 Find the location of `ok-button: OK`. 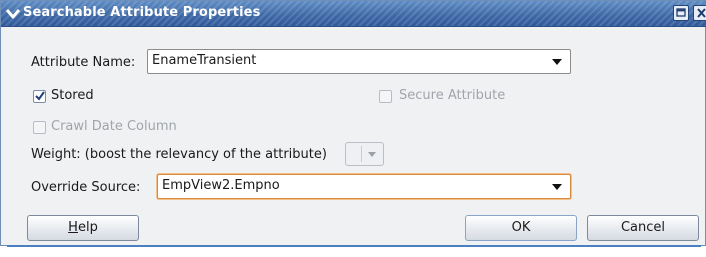

ok-button: OK is located at coordinates (521, 228).